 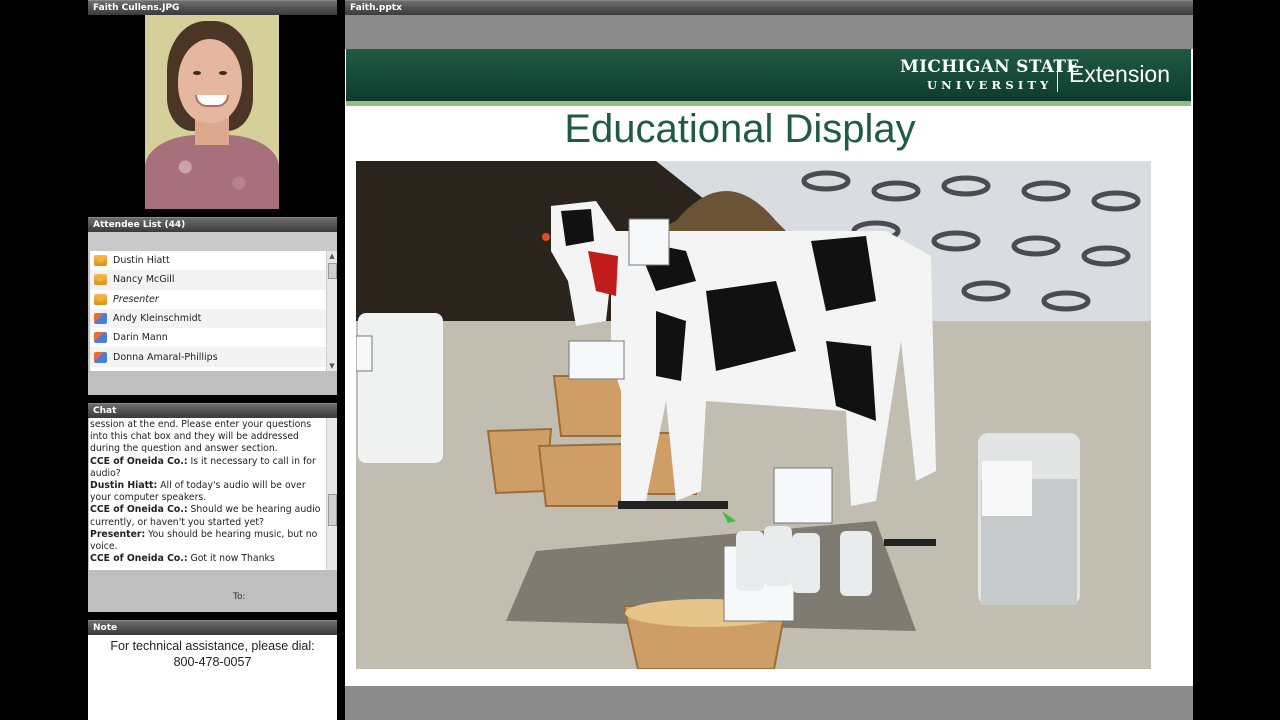 I want to click on logo-extension: Extension, so click(x=1120, y=74).